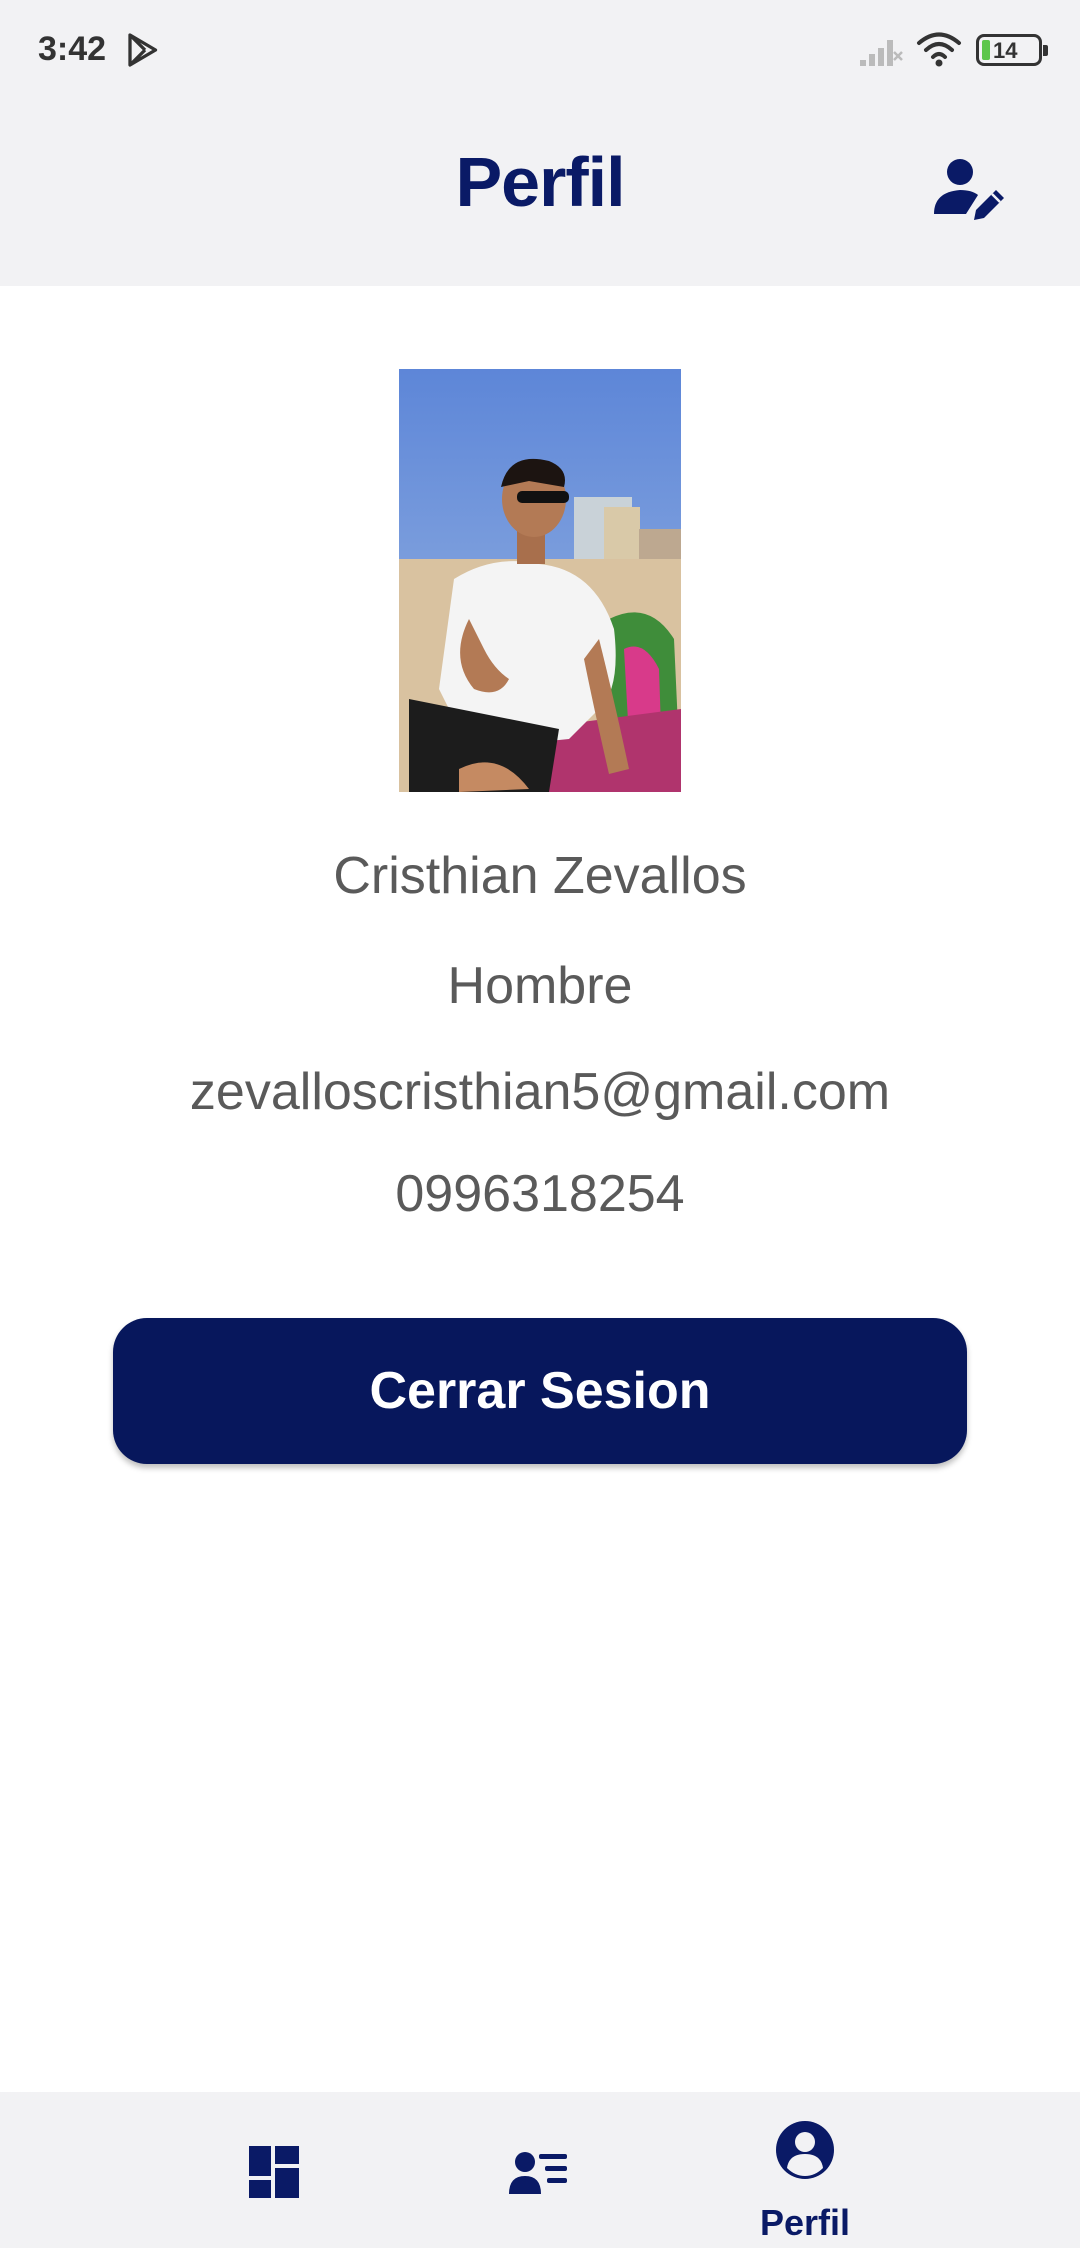 The width and height of the screenshot is (1080, 2248). I want to click on profile-email: zevalloscristhian5@gmail.com, so click(540, 1092).